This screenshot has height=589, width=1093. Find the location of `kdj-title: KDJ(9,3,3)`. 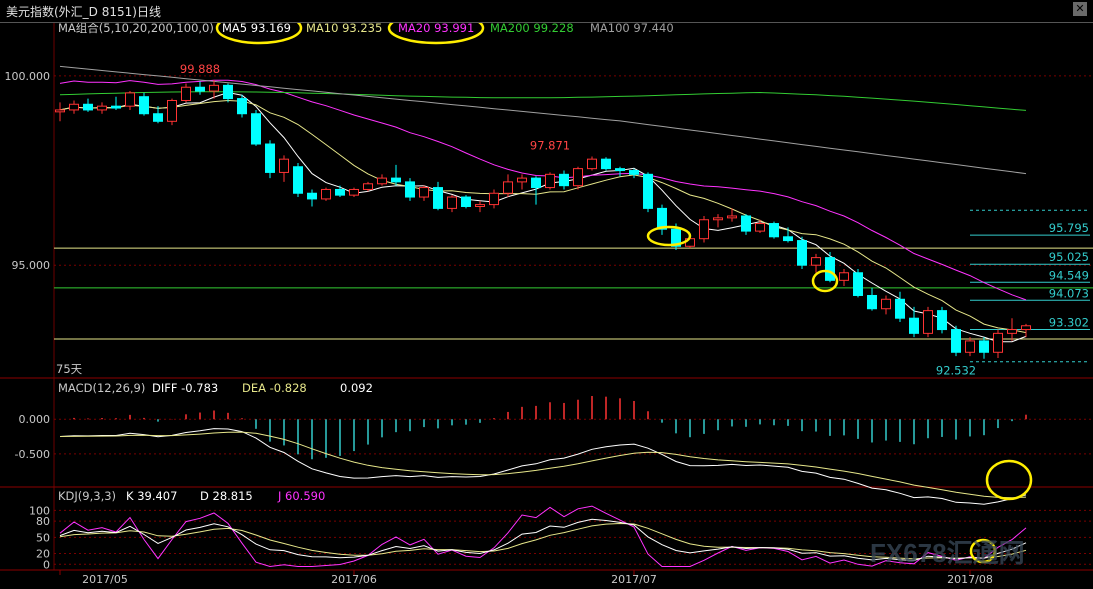

kdj-title: KDJ(9,3,3) is located at coordinates (87, 496).